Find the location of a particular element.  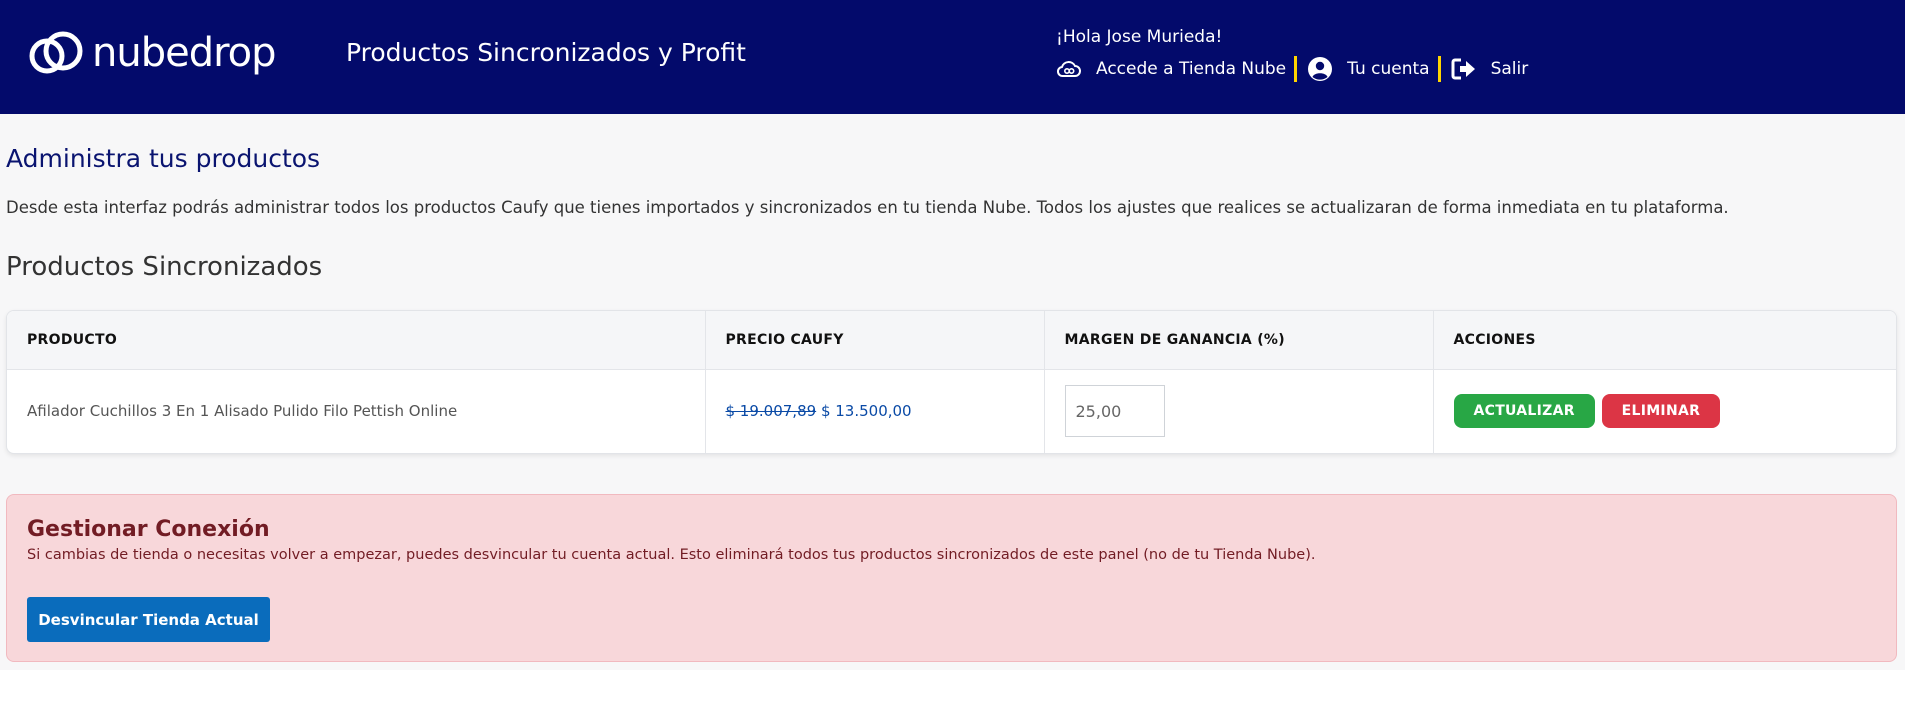

old-price: $ 19.007,89 is located at coordinates (771, 411).